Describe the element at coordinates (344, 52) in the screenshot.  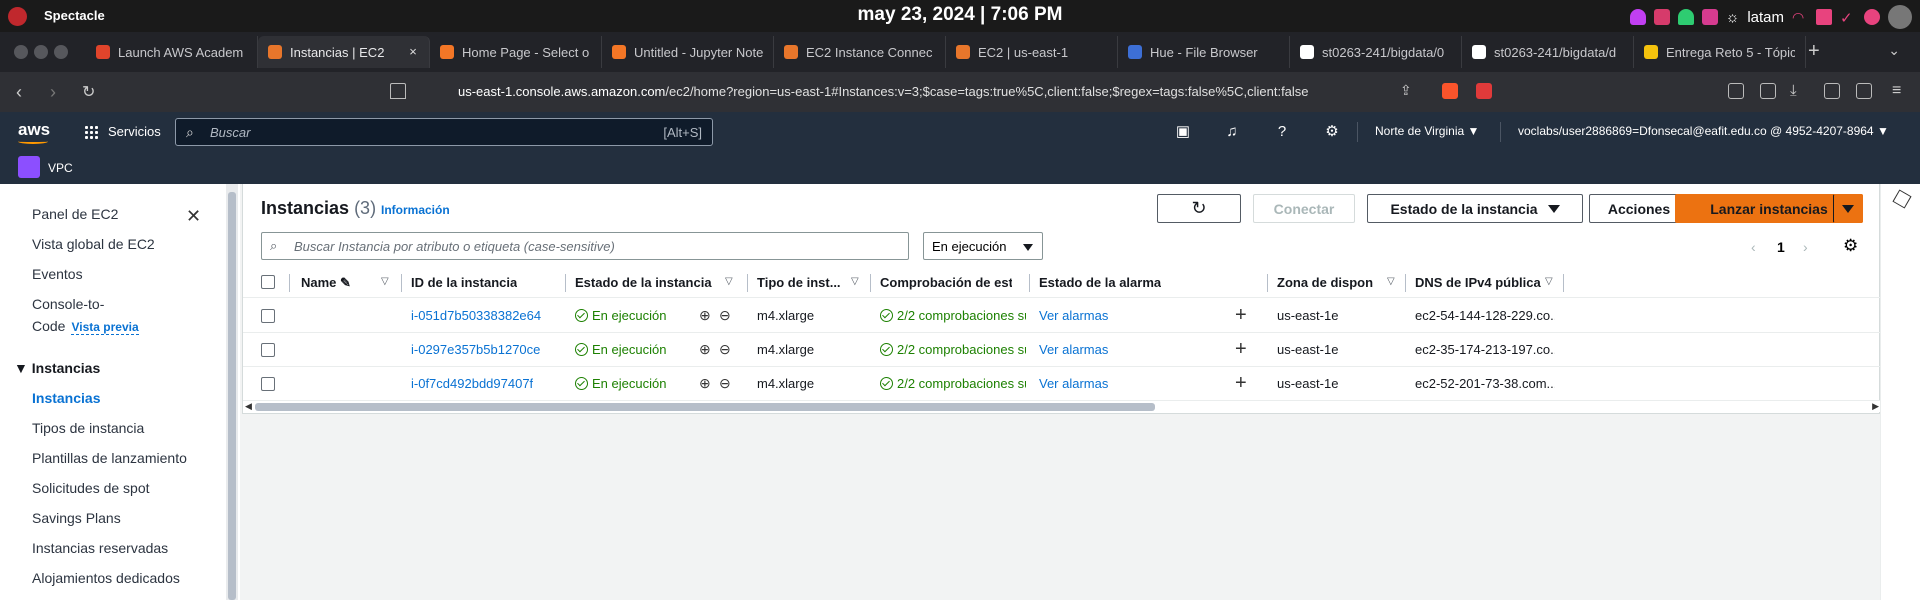
I see `browser-tab: Instancias | EC2 ×` at that location.